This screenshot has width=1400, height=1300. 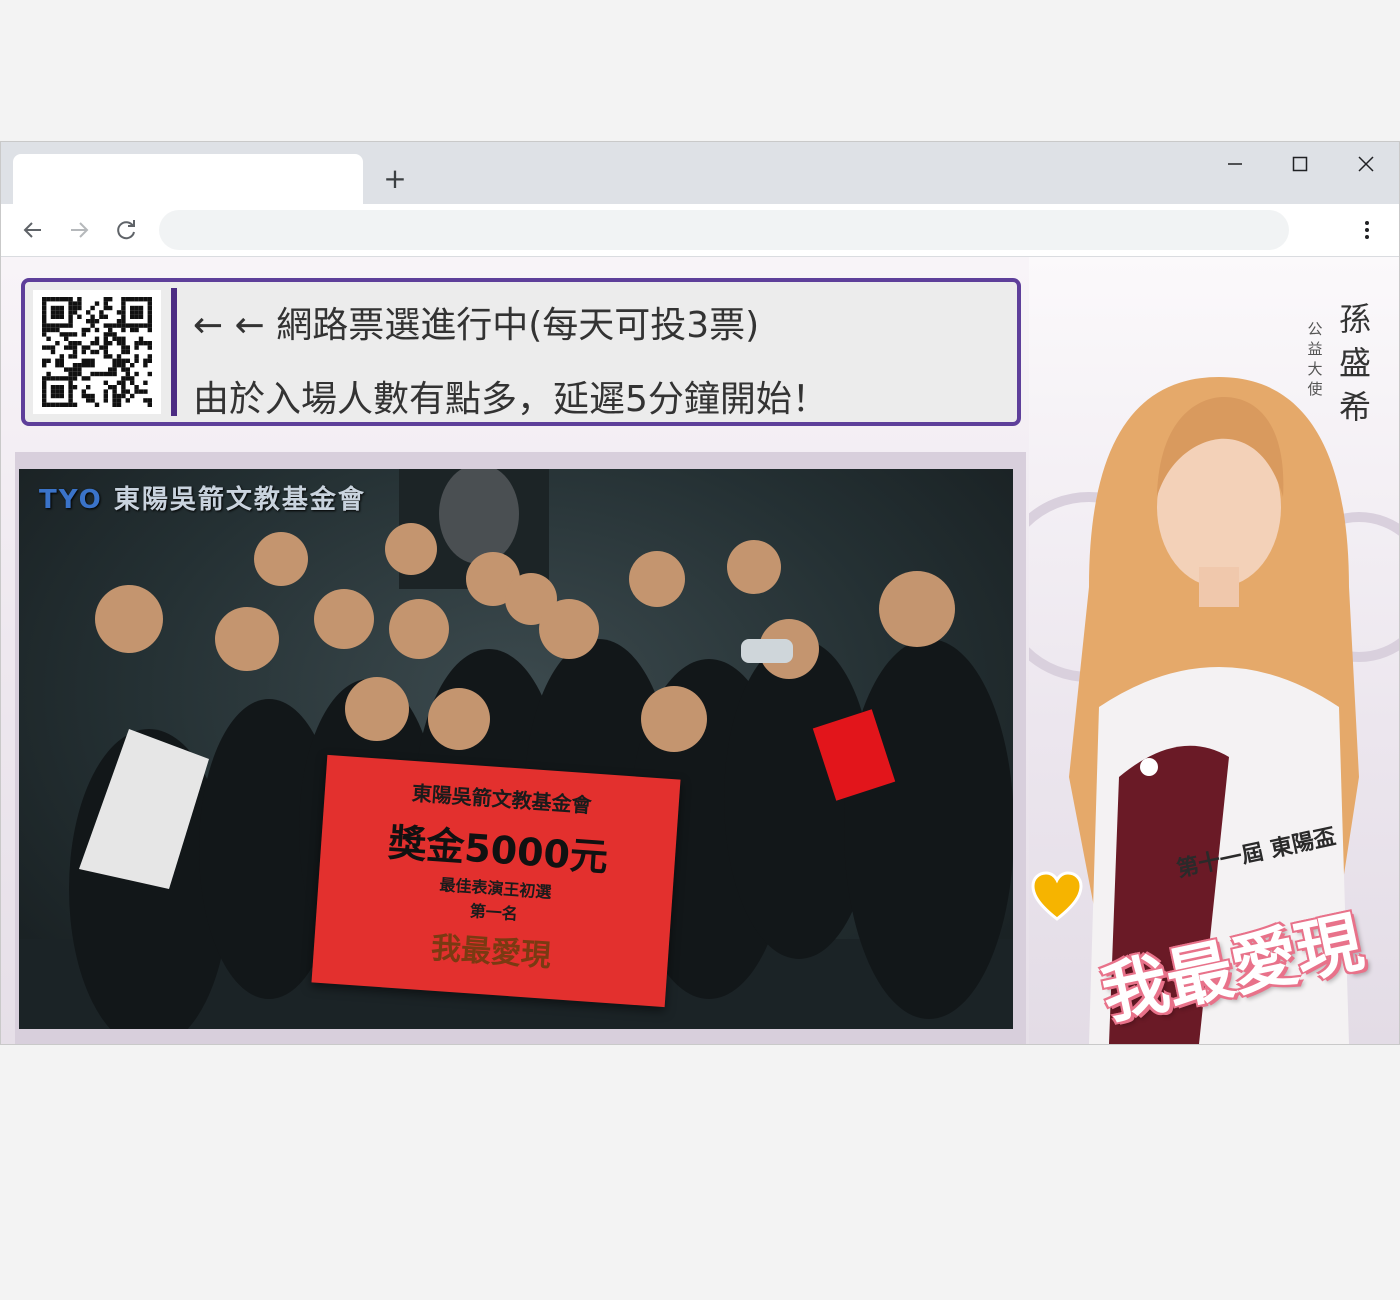 I want to click on reload-button, so click(x=126, y=230).